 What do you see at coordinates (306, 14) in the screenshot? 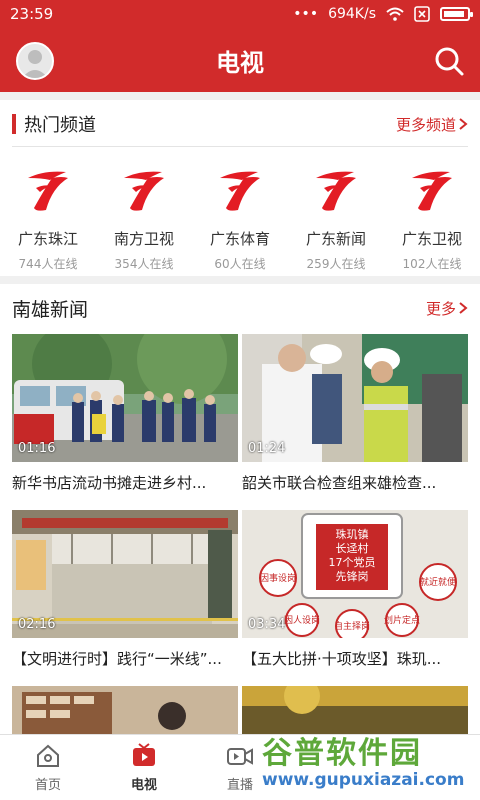
I see `status-dots: •••` at bounding box center [306, 14].